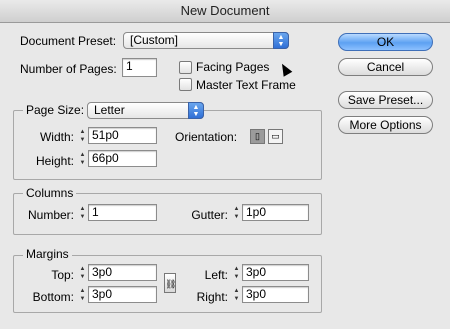 The width and height of the screenshot is (450, 329). Describe the element at coordinates (170, 283) in the screenshot. I see `chain-link-icon: ⛓` at that location.